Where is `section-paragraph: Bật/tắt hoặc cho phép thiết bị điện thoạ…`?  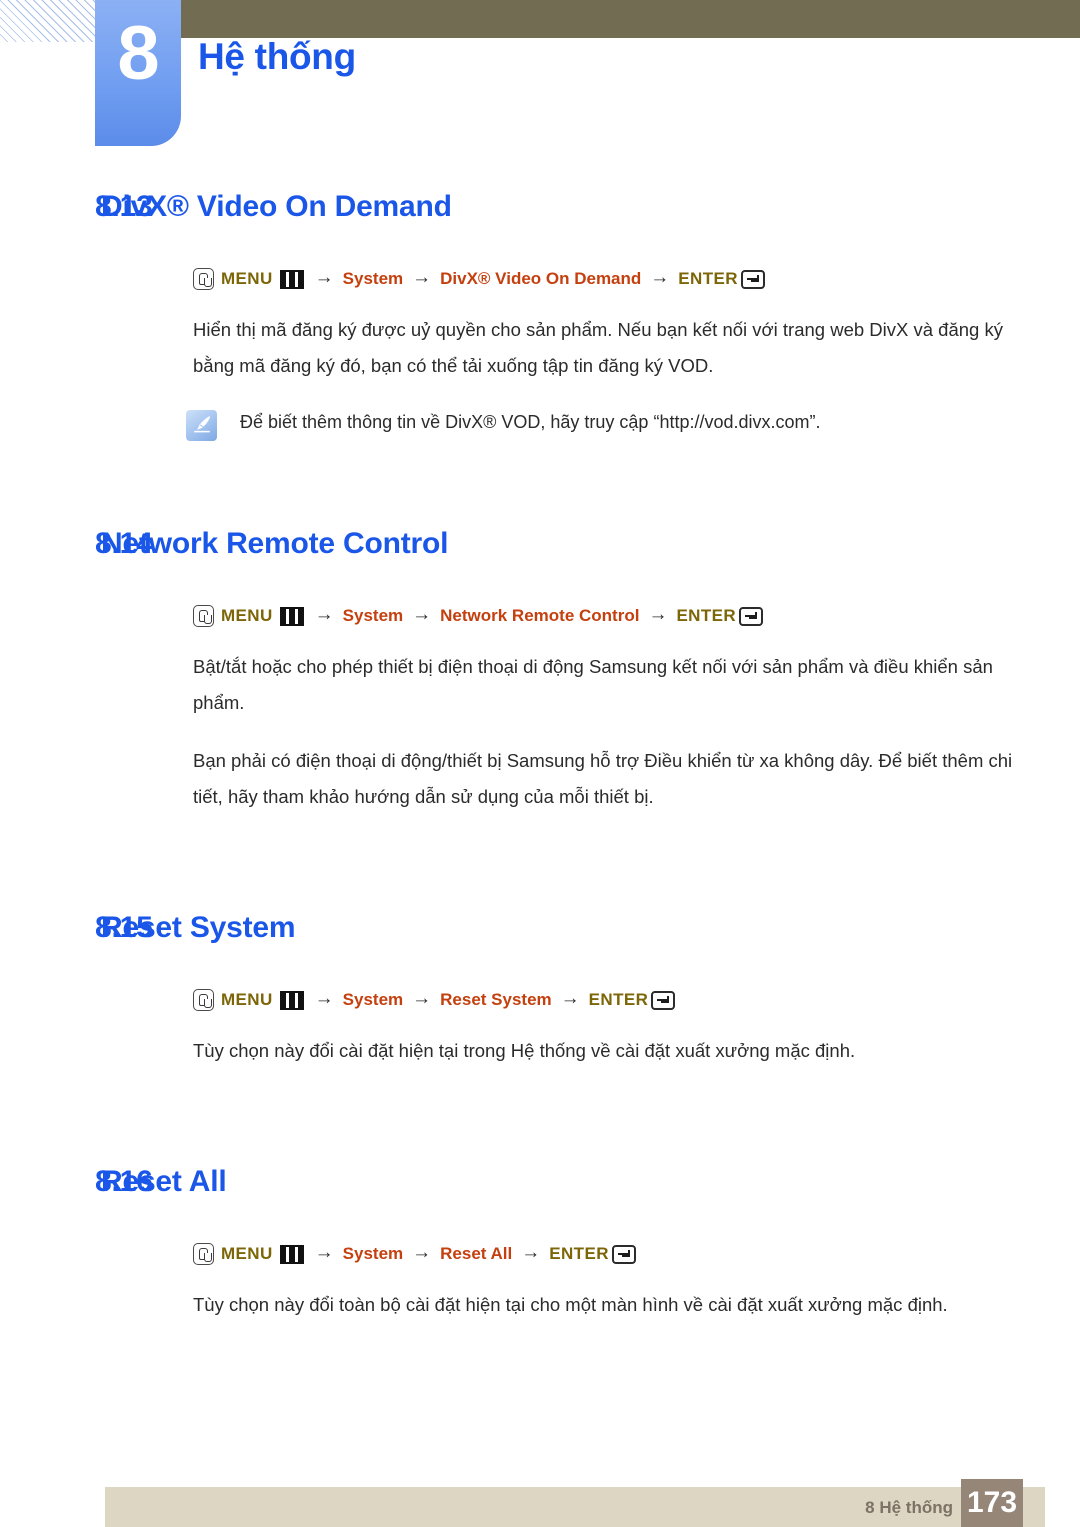
section-paragraph: Bật/tắt hoặc cho phép thiết bị điện thoạ… is located at coordinates (593, 684).